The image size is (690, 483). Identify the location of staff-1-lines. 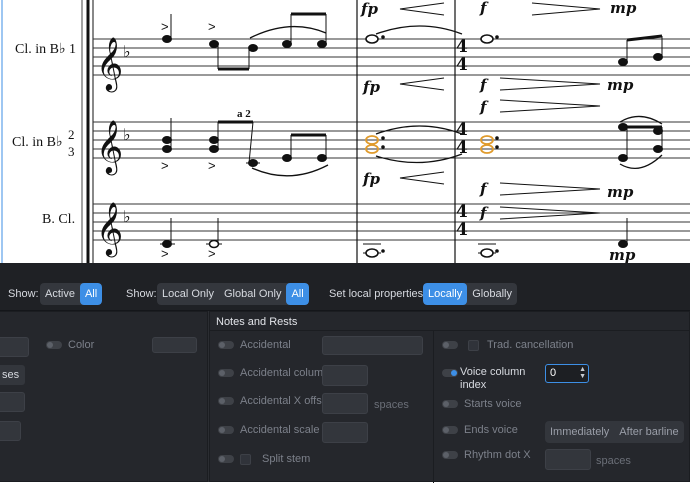
(391, 57).